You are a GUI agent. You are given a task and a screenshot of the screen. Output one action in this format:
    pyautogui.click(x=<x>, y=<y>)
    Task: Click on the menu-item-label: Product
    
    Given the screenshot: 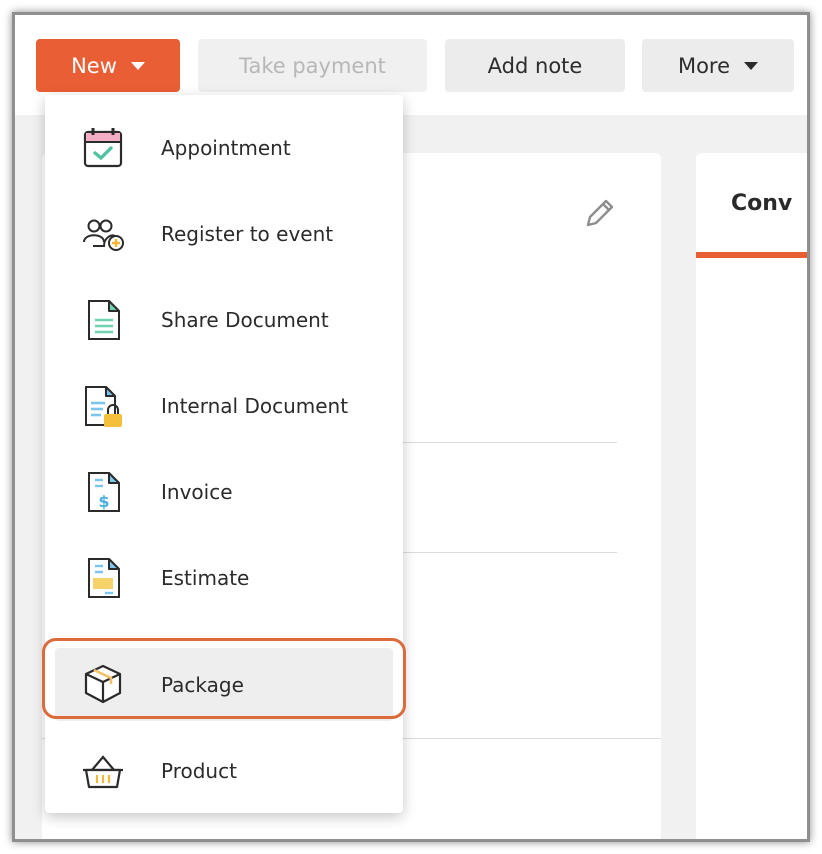 What is the action you would take?
    pyautogui.click(x=199, y=771)
    